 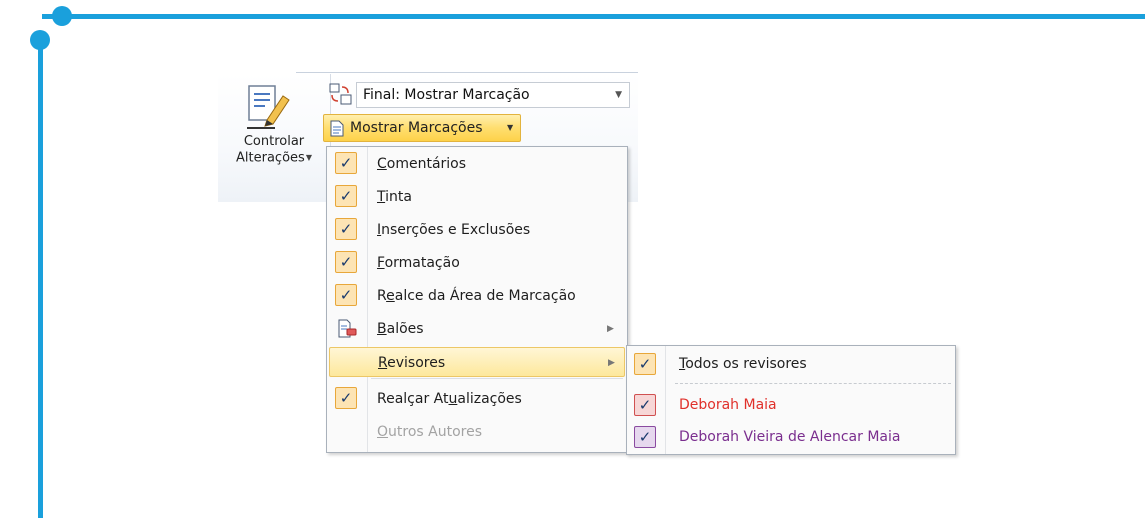 I want to click on track-changes-icon, so click(x=268, y=107).